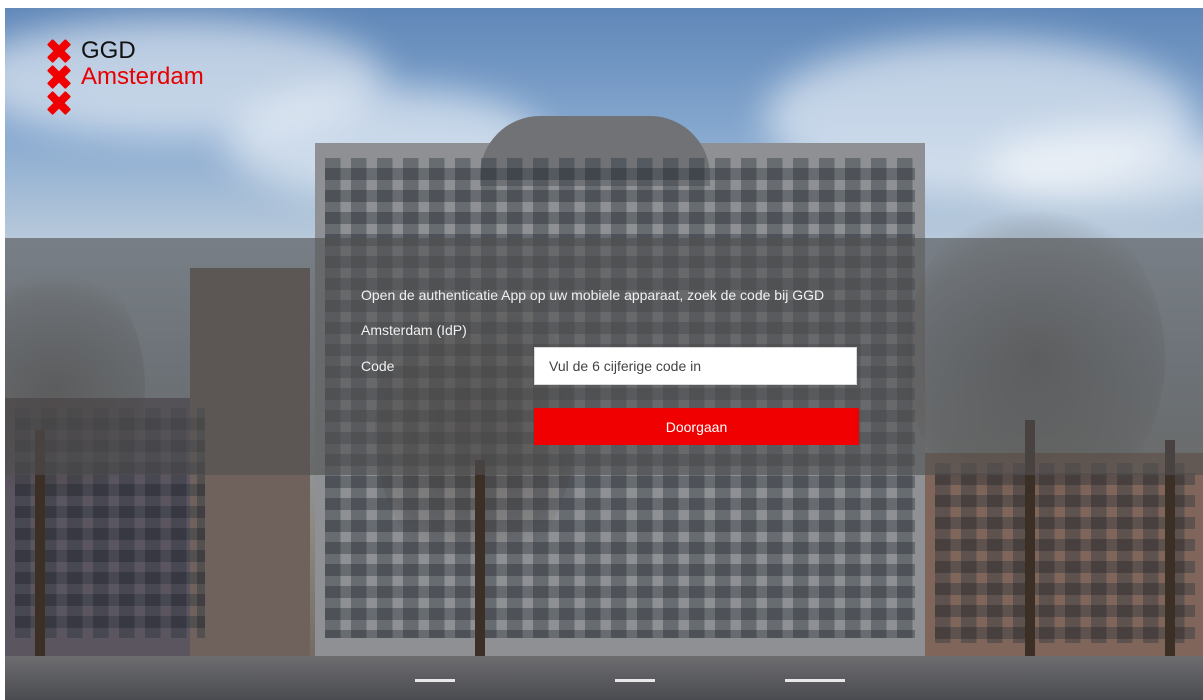 The width and height of the screenshot is (1203, 700). What do you see at coordinates (480, 560) in the screenshot?
I see `tree-trunk` at bounding box center [480, 560].